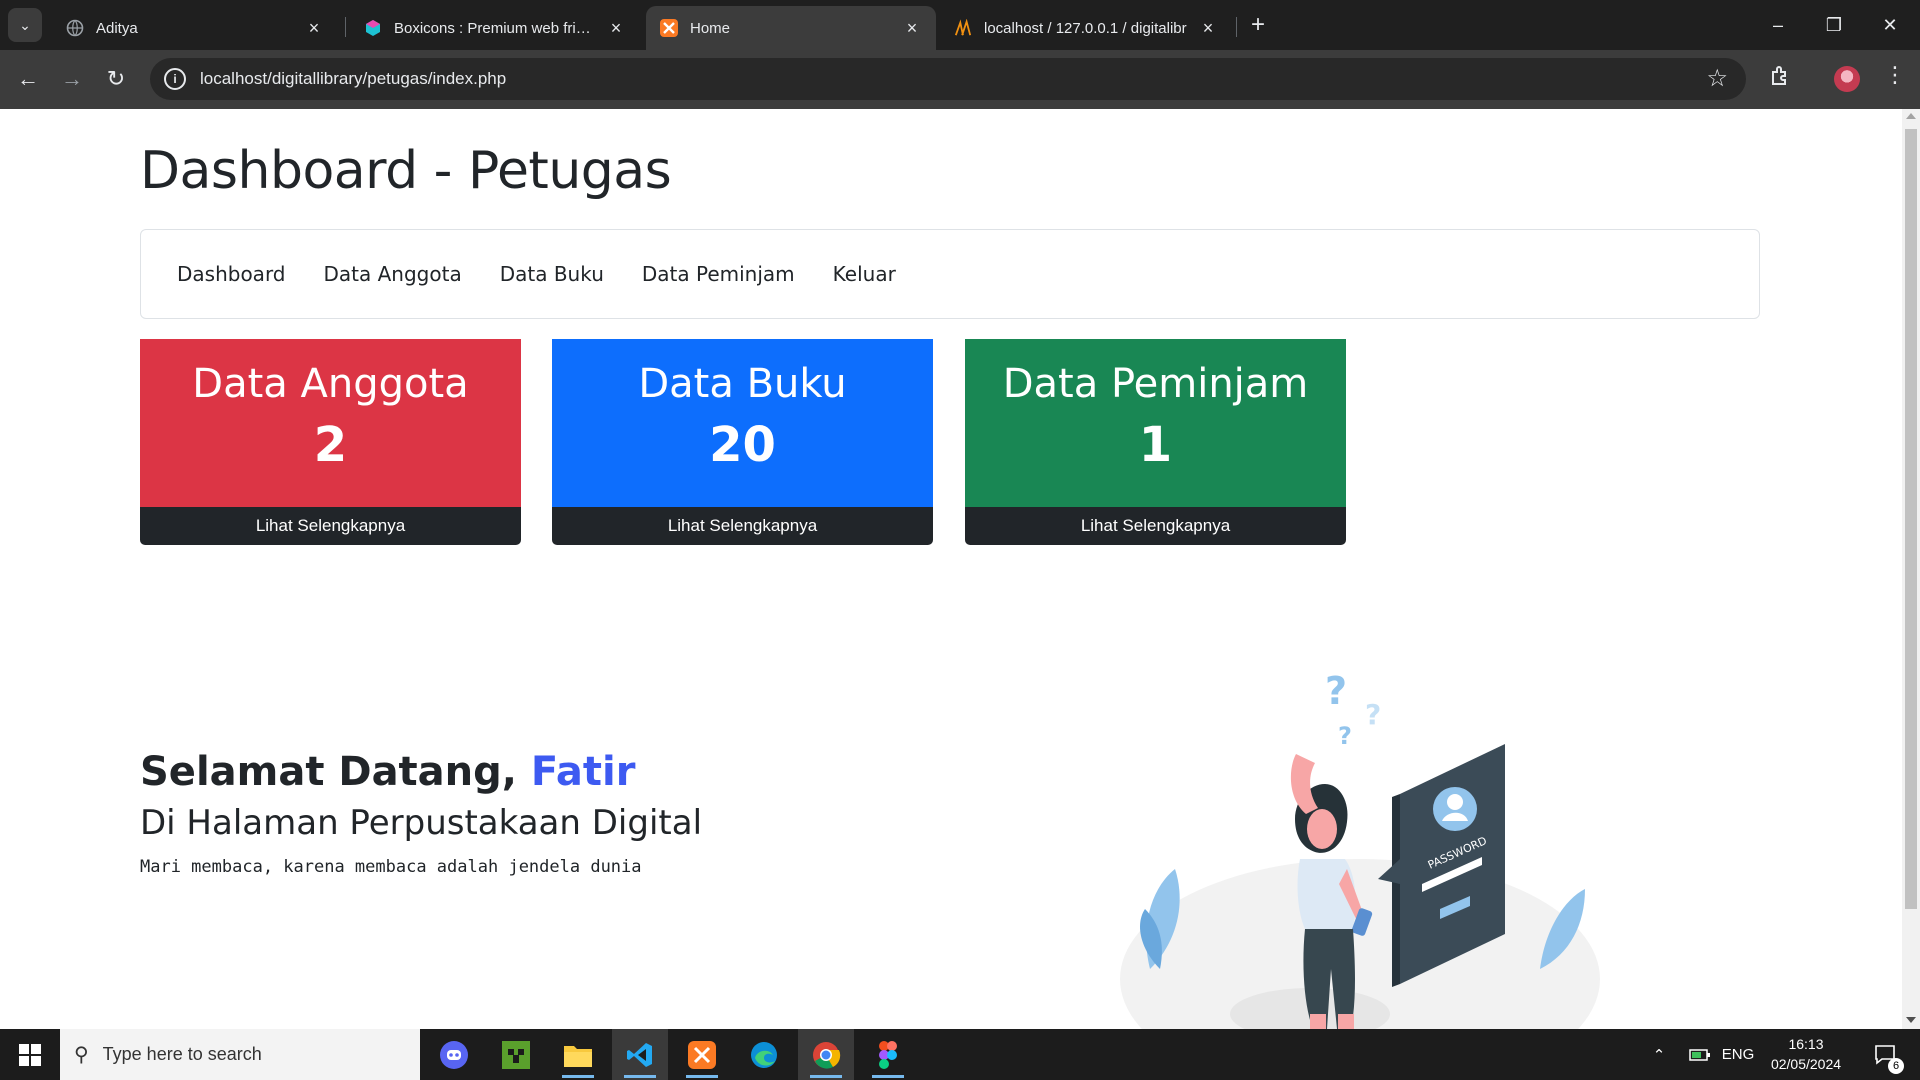  What do you see at coordinates (182, 1054) in the screenshot?
I see `search-placeholder: Type here to search` at bounding box center [182, 1054].